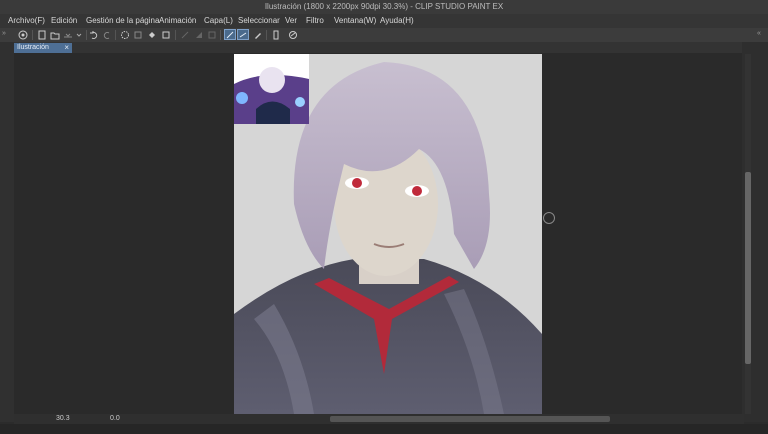 The height and width of the screenshot is (434, 768). I want to click on undo-icon, so click(94, 34).